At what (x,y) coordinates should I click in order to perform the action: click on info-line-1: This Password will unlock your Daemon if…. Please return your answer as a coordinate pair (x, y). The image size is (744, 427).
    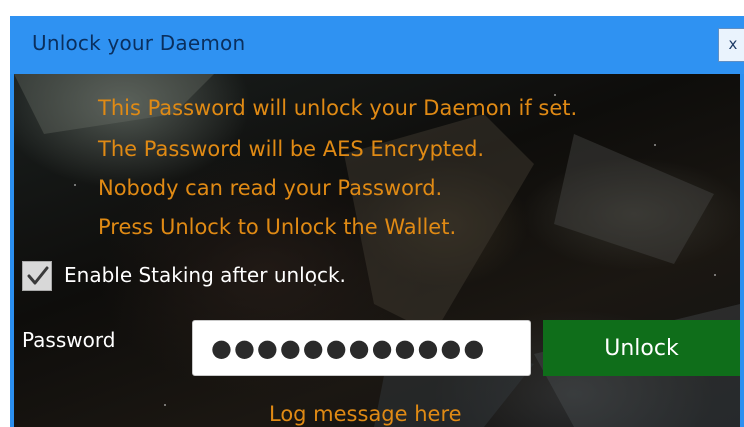
    Looking at the image, I should click on (338, 108).